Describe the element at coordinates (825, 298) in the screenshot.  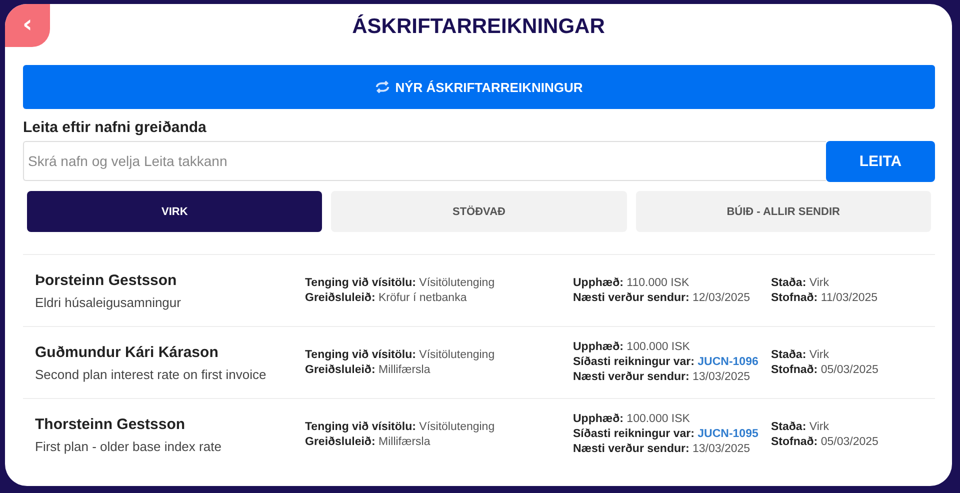
I see `info-line: Stofnað: 11/03/2025` at that location.